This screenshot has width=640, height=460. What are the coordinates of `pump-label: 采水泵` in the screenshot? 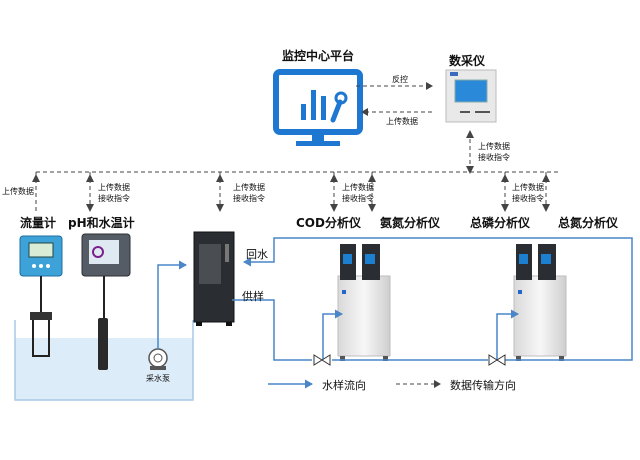 It's located at (158, 378).